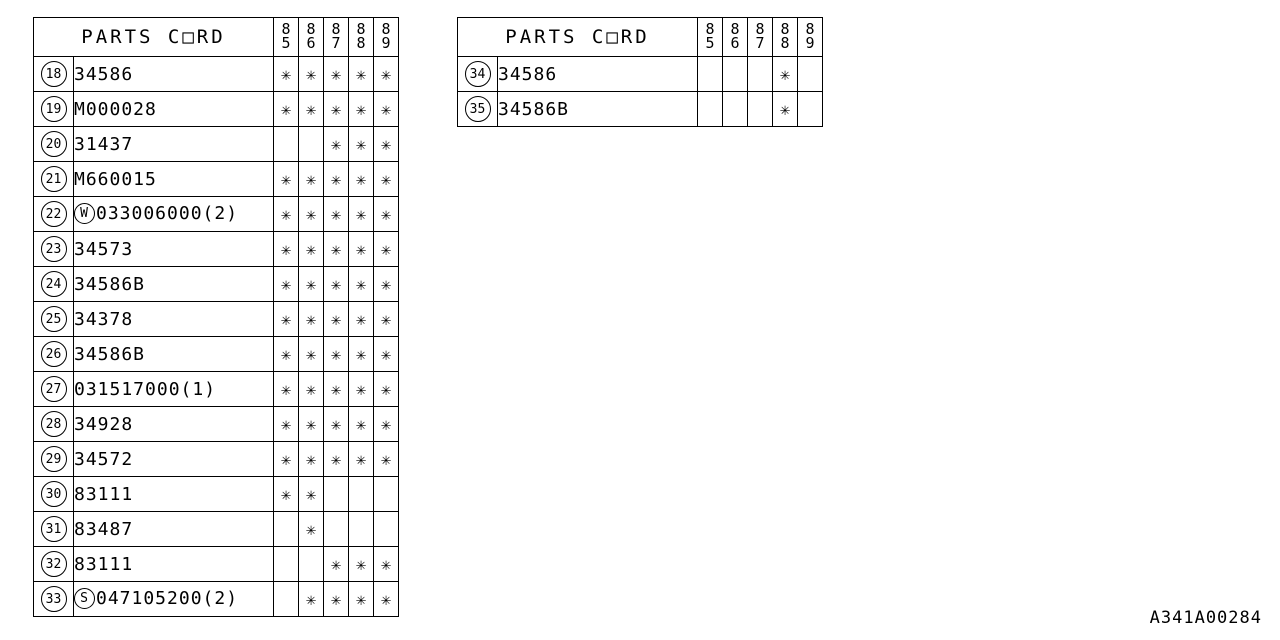 This screenshot has width=1280, height=640. I want to click on year-digit-bot: 7, so click(336, 43).